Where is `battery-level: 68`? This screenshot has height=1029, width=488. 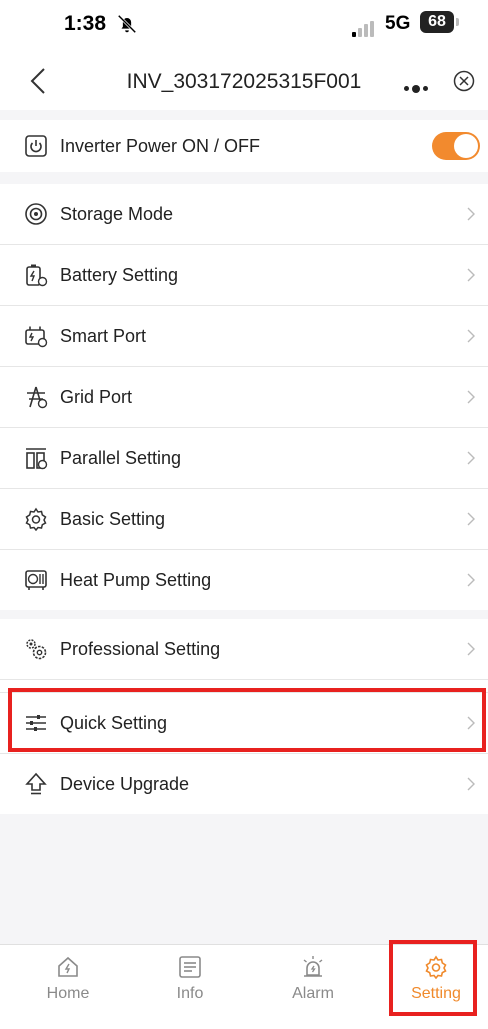
battery-level: 68 is located at coordinates (437, 22).